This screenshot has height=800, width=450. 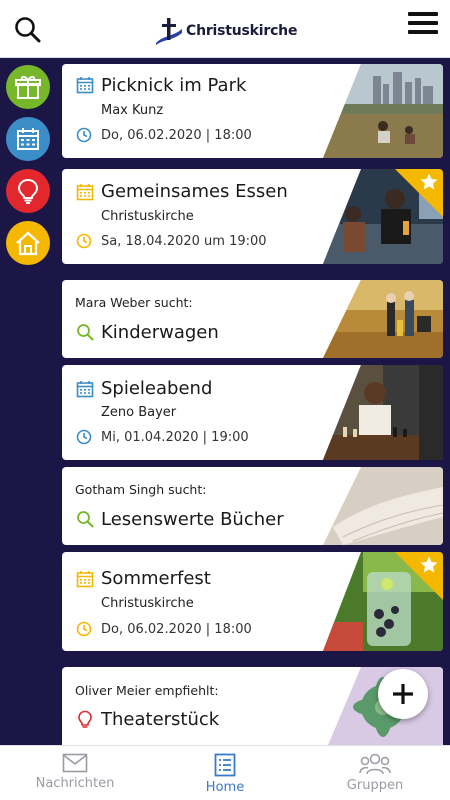 I want to click on park-photo, so click(x=383, y=111).